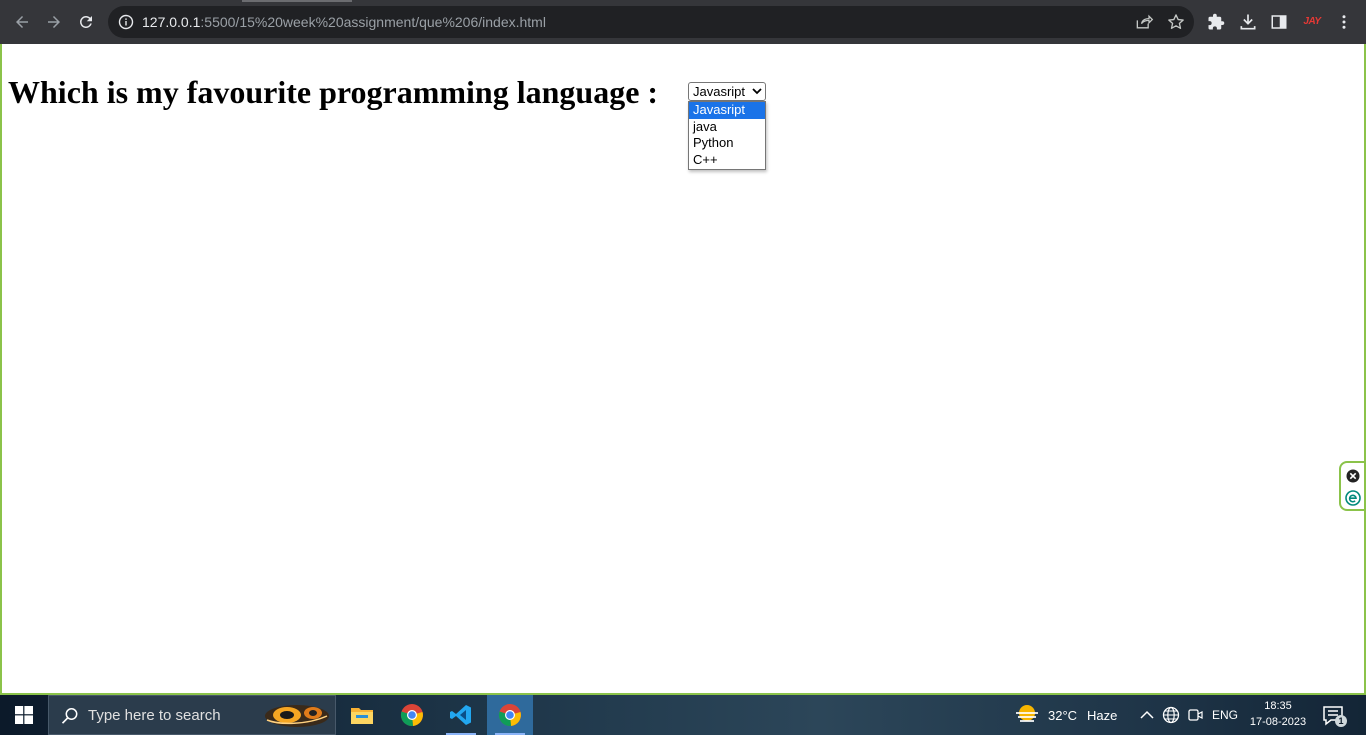 The width and height of the screenshot is (1366, 735). I want to click on side-panel-icon, so click(1279, 22).